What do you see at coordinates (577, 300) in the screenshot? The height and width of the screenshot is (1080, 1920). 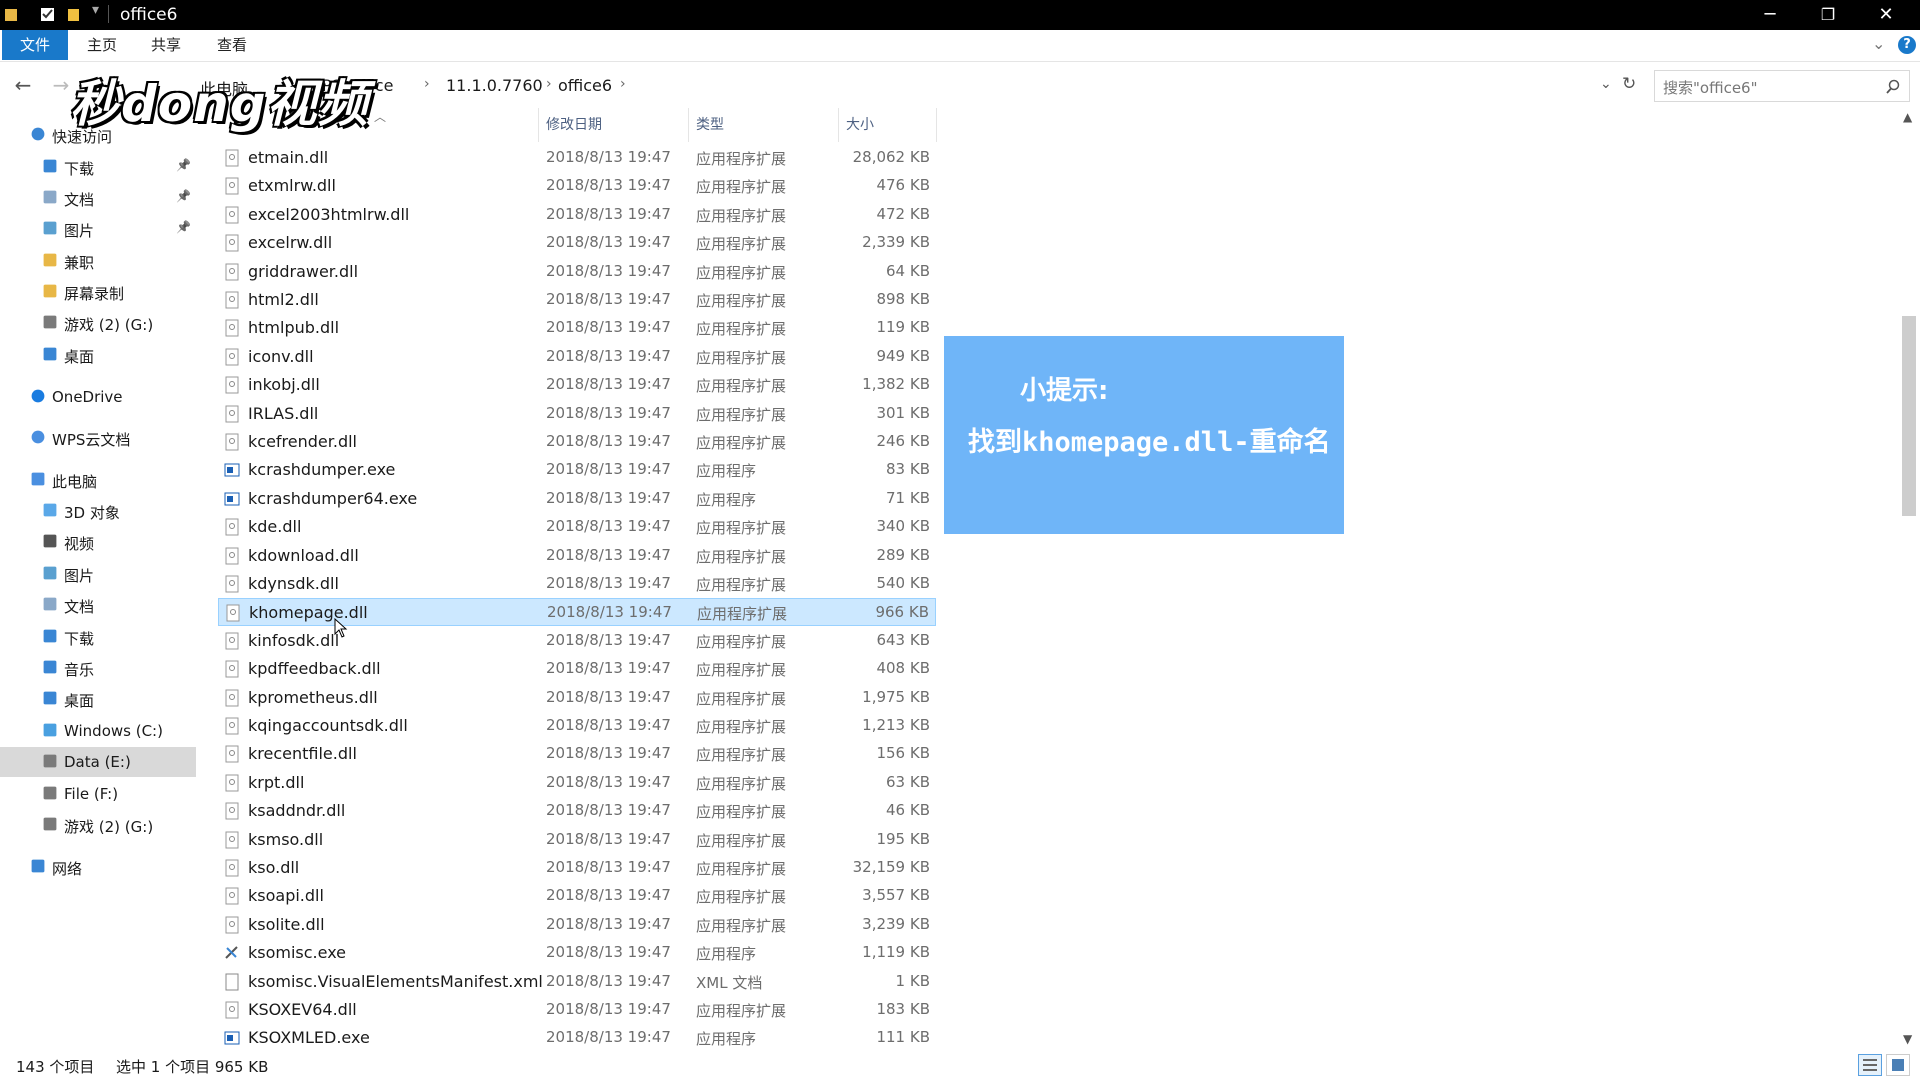 I see `file-row: html2.dll 2018/8/13 19:47 应用程序扩展 898 KB` at bounding box center [577, 300].